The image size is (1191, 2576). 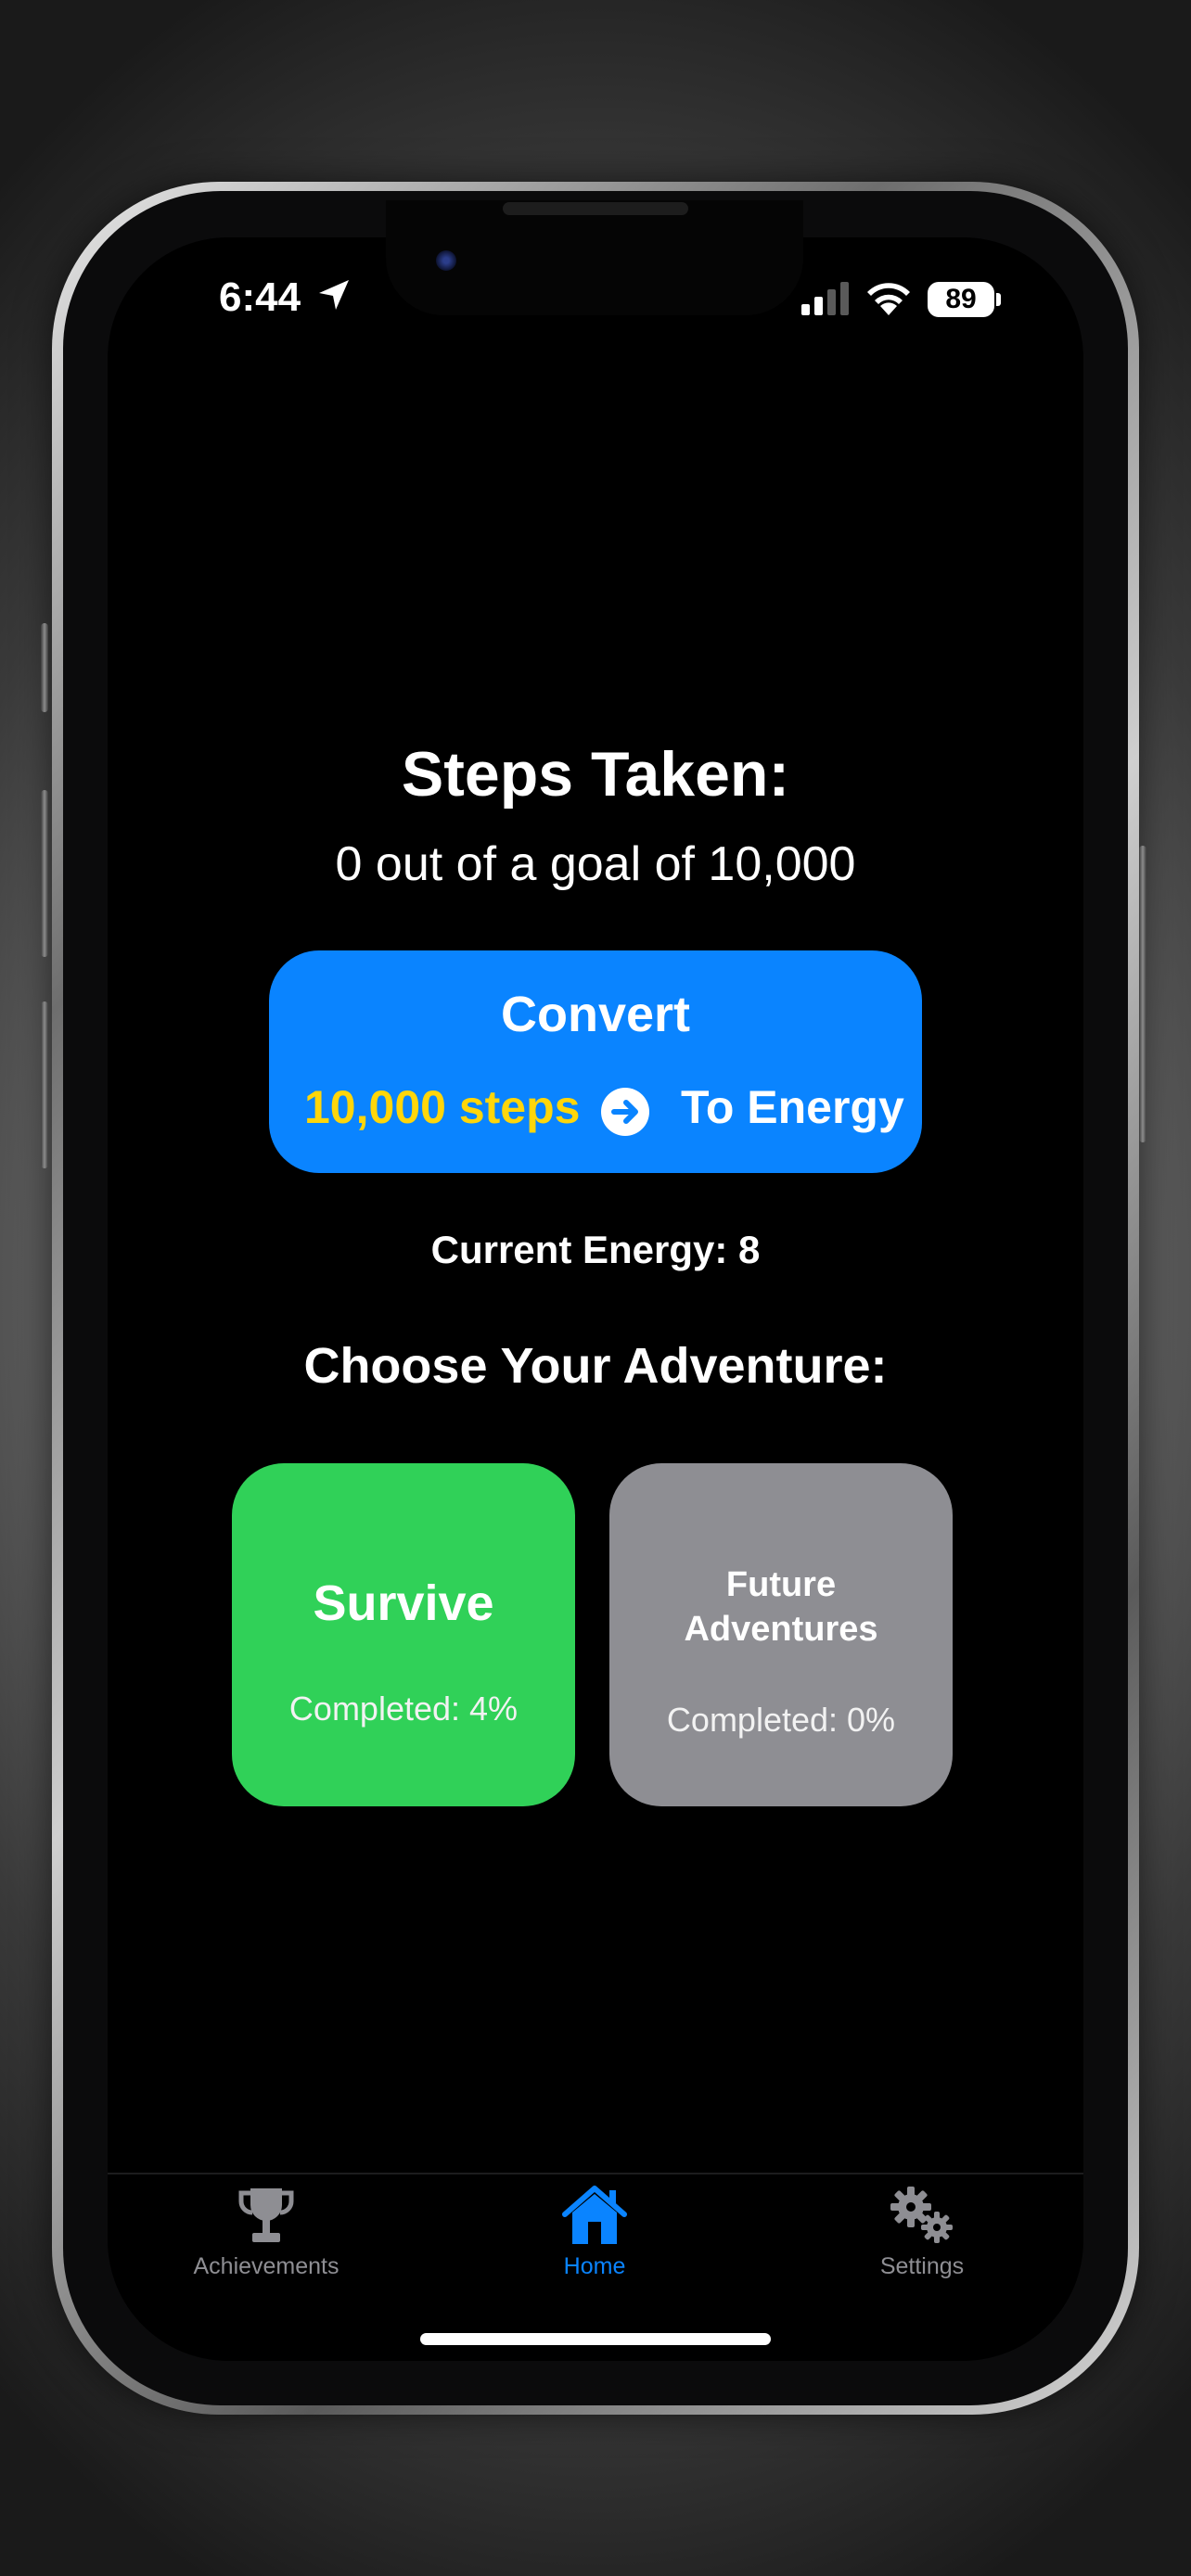 What do you see at coordinates (922, 2266) in the screenshot?
I see `tab-label: Settings` at bounding box center [922, 2266].